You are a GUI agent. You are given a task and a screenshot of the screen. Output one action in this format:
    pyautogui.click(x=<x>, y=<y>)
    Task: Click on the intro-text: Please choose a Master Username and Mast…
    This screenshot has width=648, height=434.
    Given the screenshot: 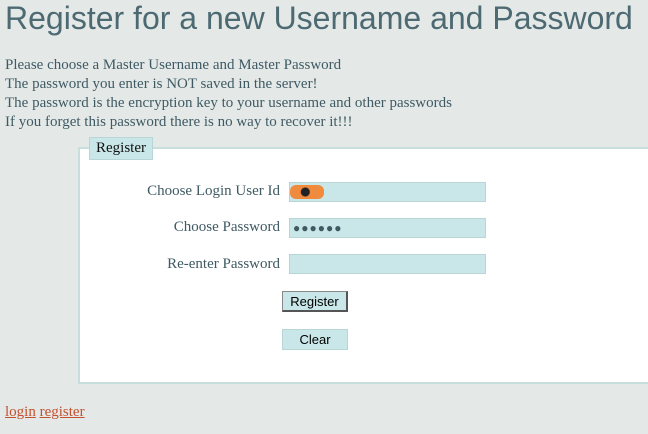 What is the action you would take?
    pyautogui.click(x=228, y=94)
    